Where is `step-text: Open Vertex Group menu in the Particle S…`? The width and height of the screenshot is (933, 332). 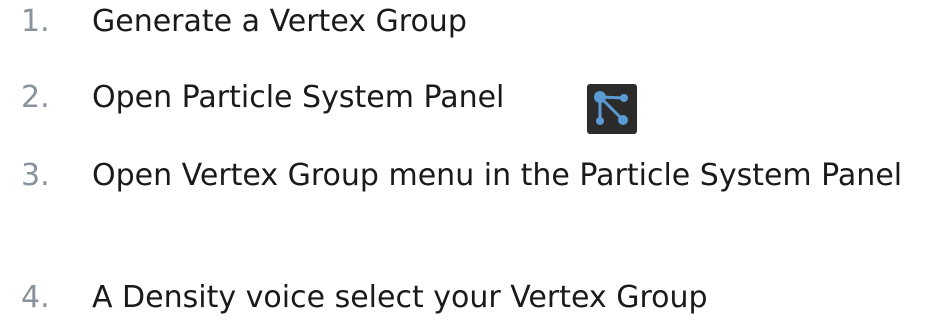
step-text: Open Vertex Group menu in the Particle S… is located at coordinates (497, 175).